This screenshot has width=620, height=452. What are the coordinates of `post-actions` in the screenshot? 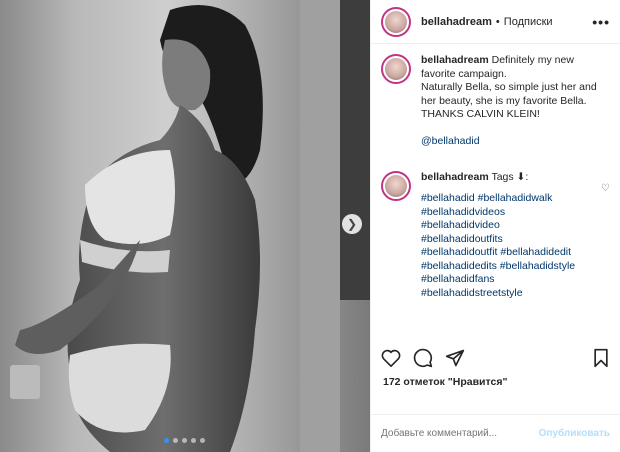 It's located at (495, 358).